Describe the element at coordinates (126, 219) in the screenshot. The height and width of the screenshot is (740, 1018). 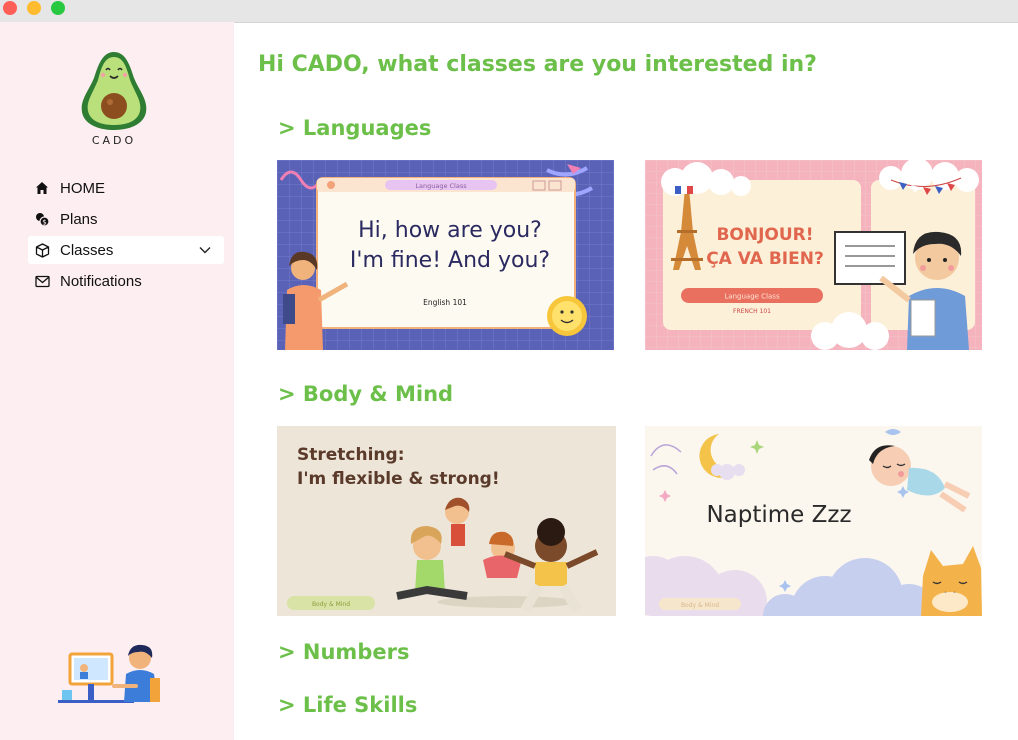
I see `sidebar-item-plans: $ Plans` at that location.